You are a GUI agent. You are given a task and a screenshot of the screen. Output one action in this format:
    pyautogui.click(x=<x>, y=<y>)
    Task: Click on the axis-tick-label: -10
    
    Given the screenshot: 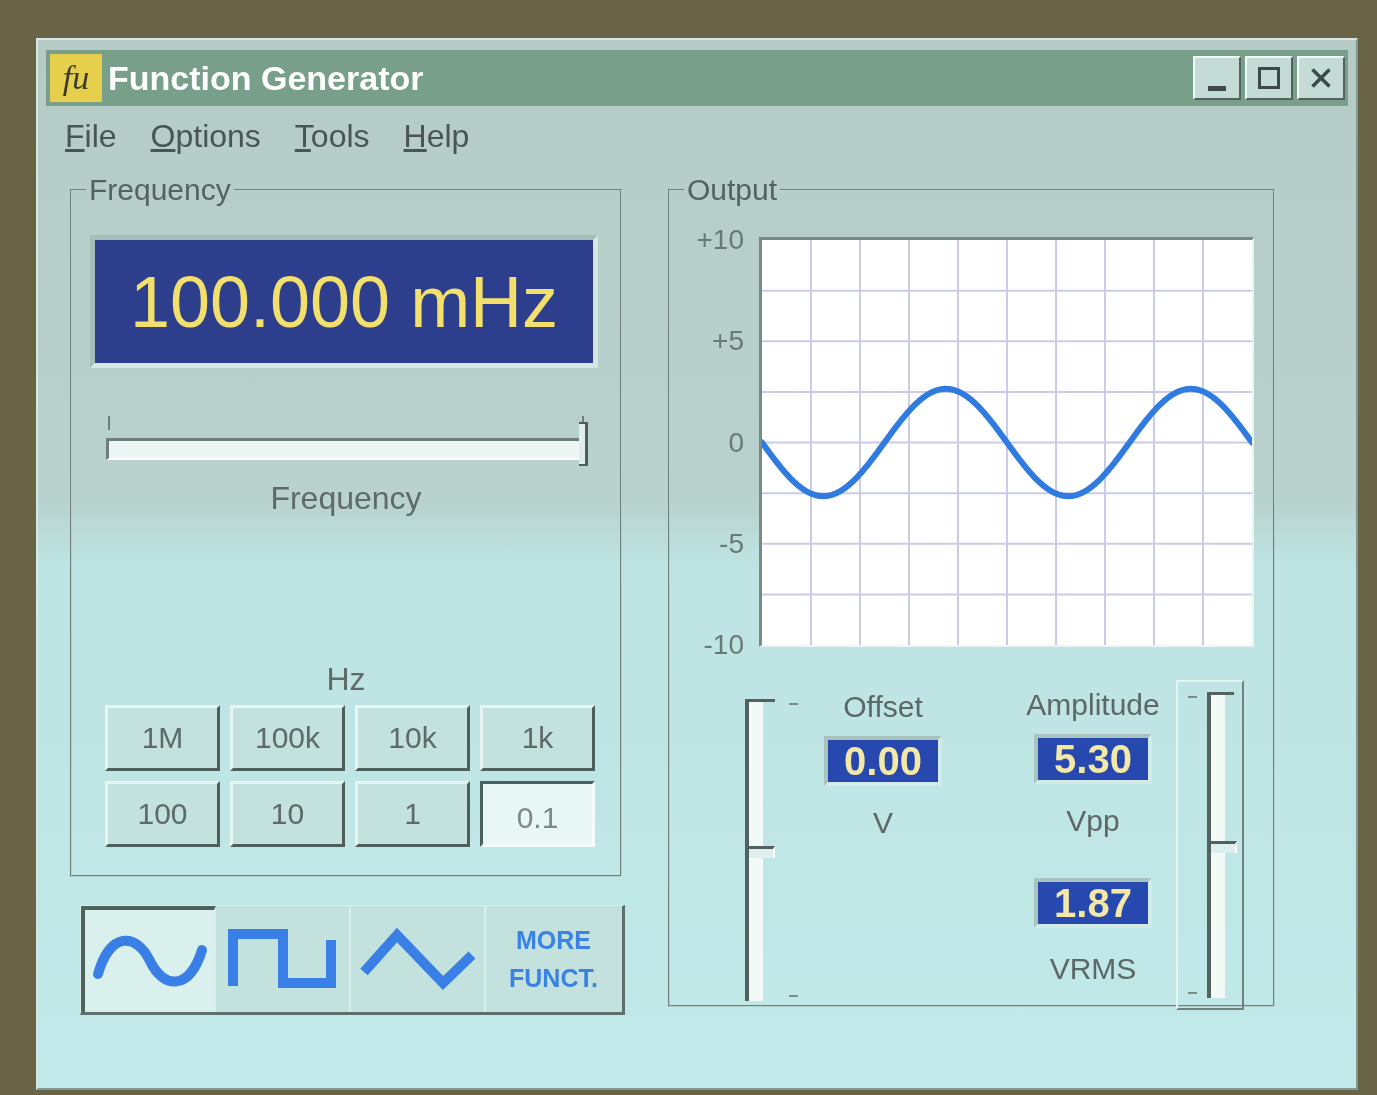 What is the action you would take?
    pyautogui.click(x=723, y=645)
    